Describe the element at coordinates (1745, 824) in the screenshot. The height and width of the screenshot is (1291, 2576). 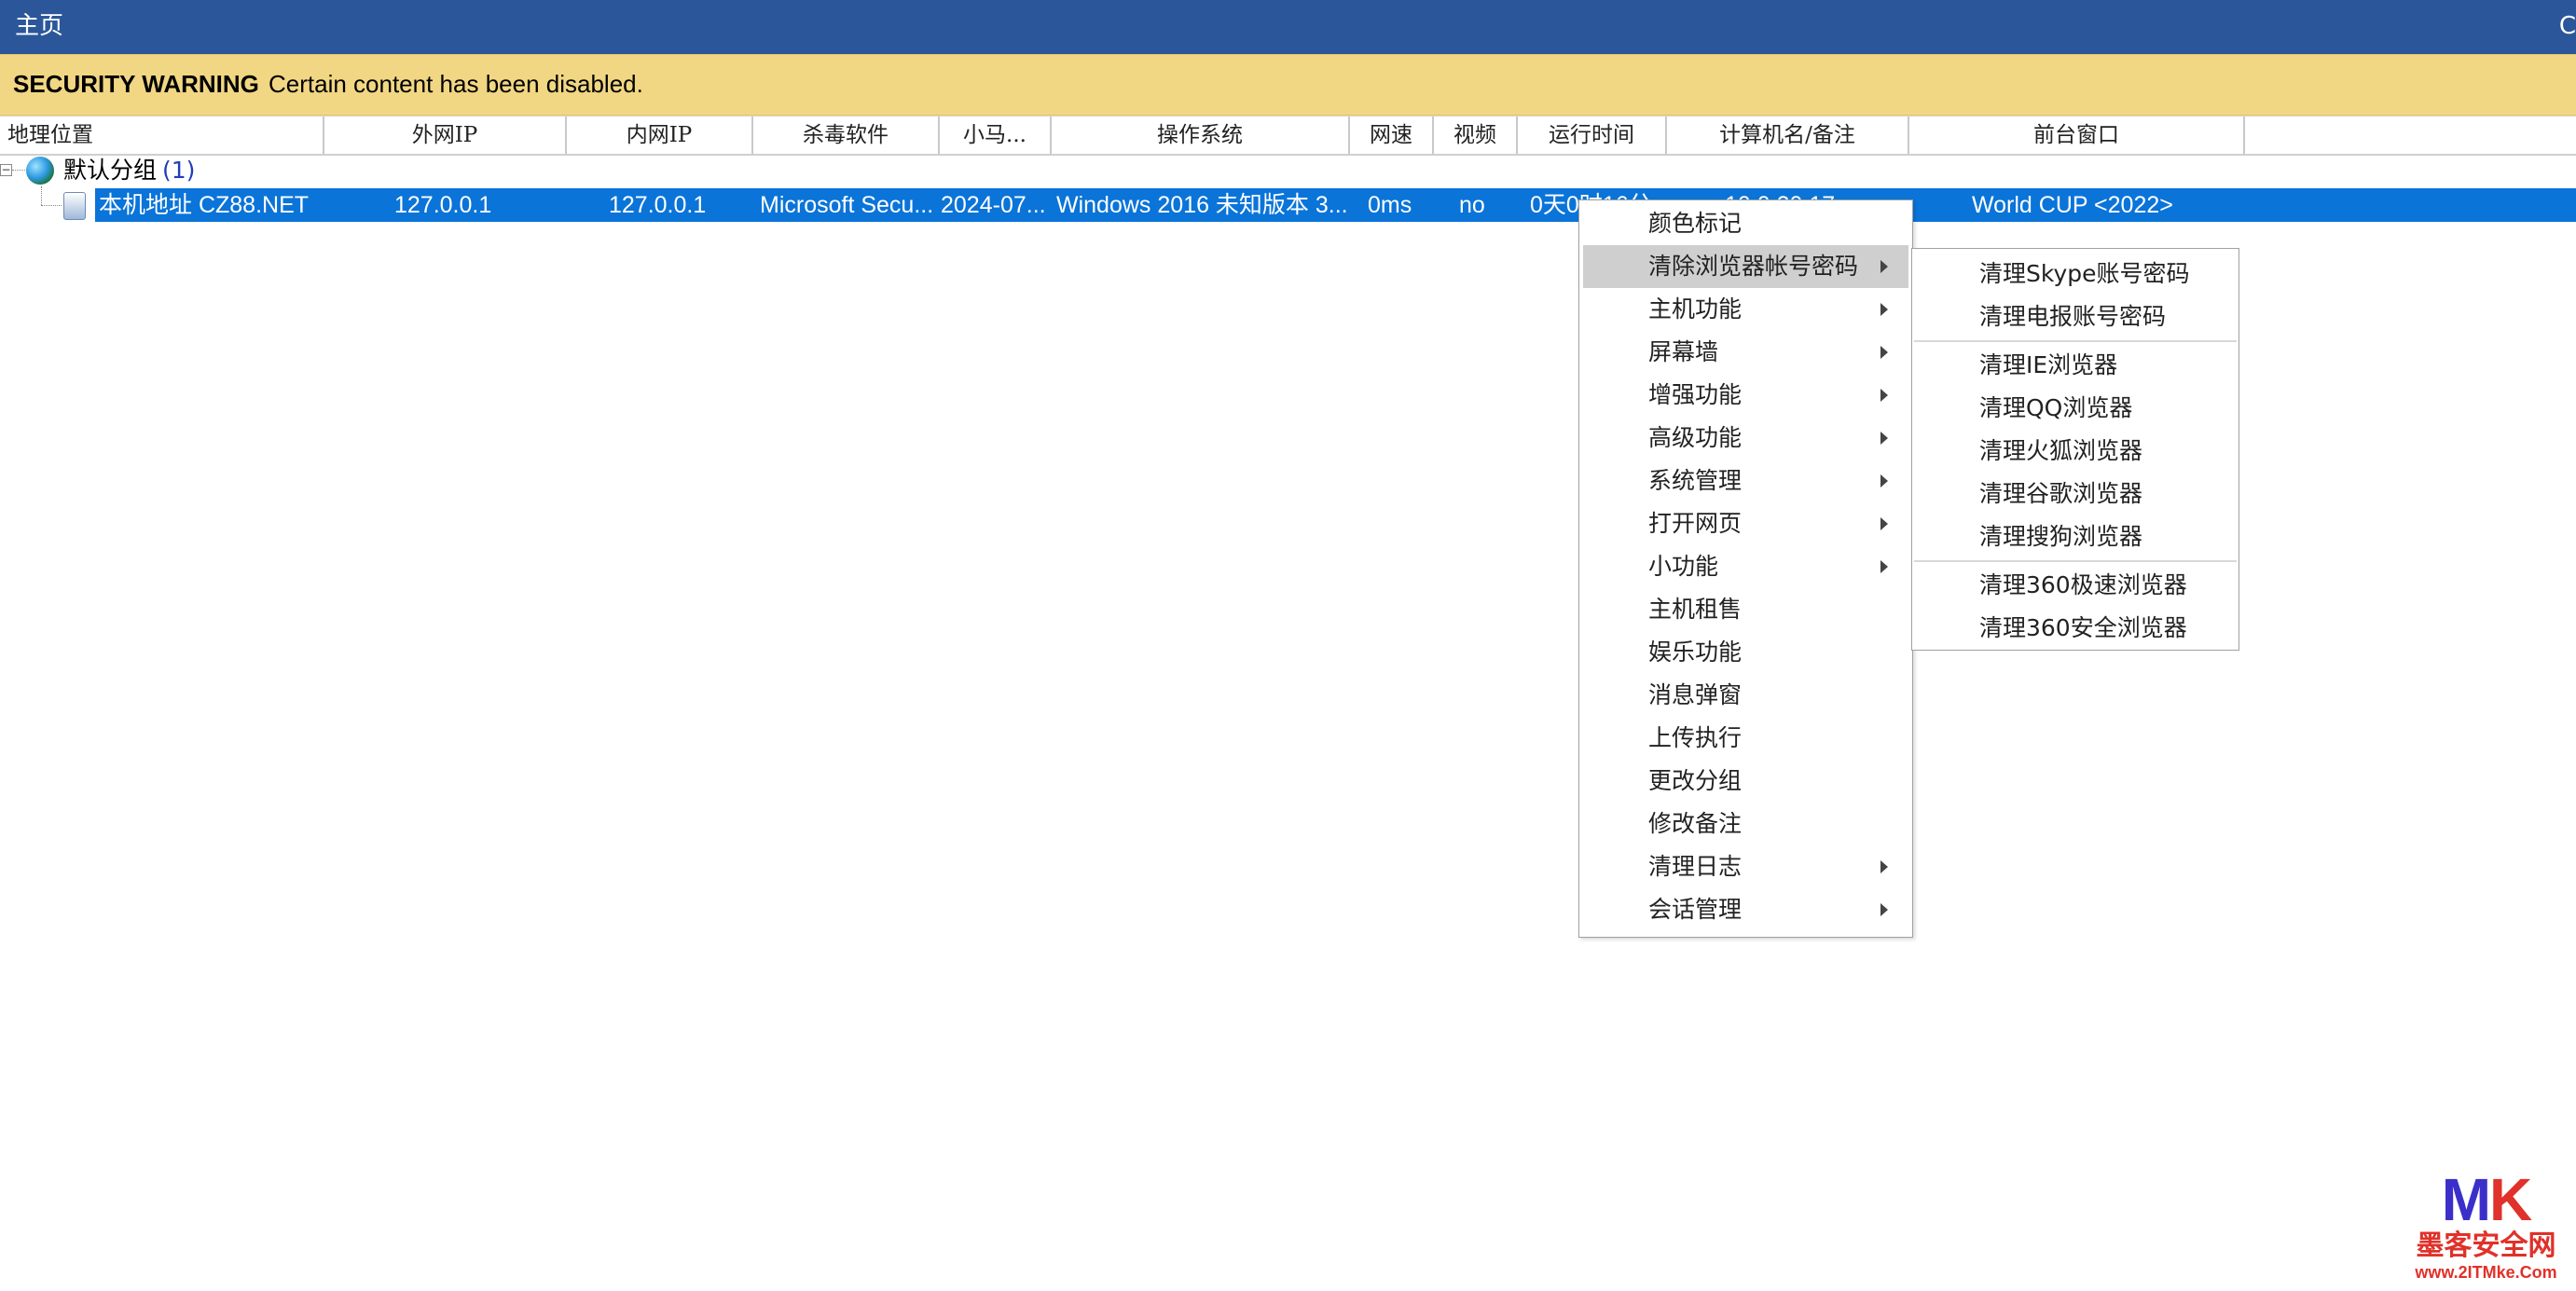
I see `menu-item-edit-note: 修改备注` at that location.